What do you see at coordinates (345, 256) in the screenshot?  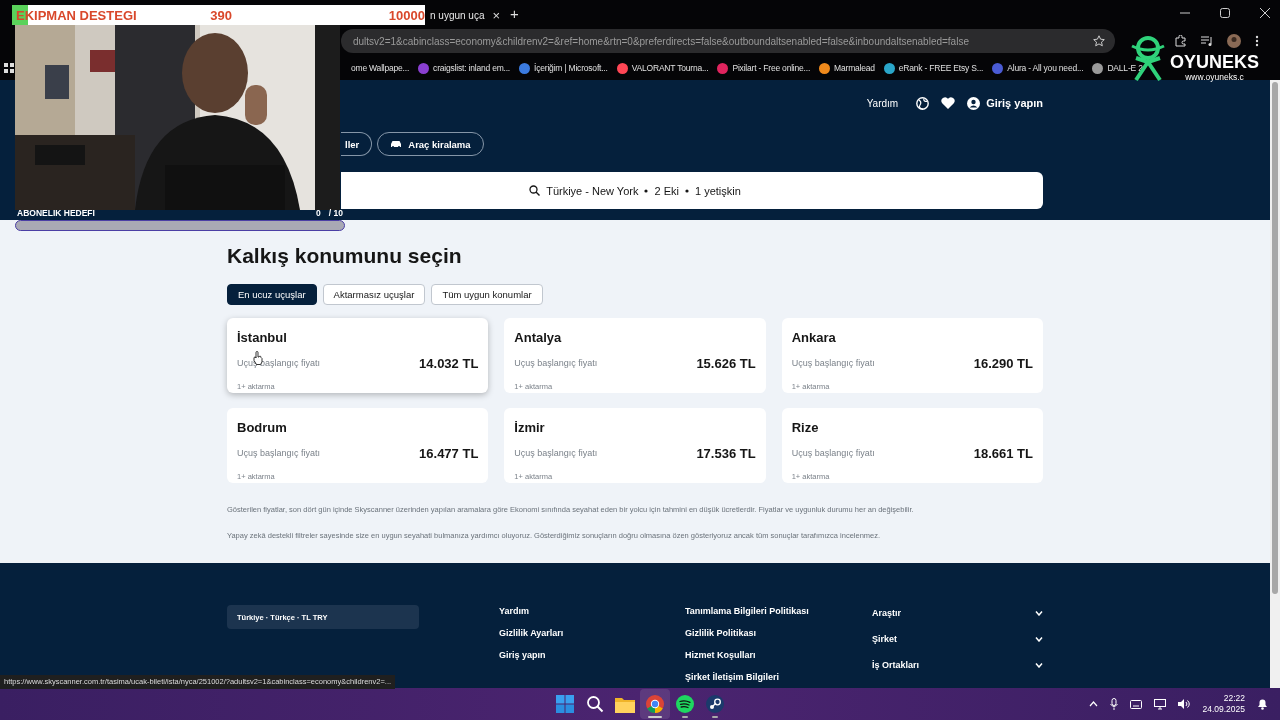 I see `page-title: Kalkış konumunu seçin` at bounding box center [345, 256].